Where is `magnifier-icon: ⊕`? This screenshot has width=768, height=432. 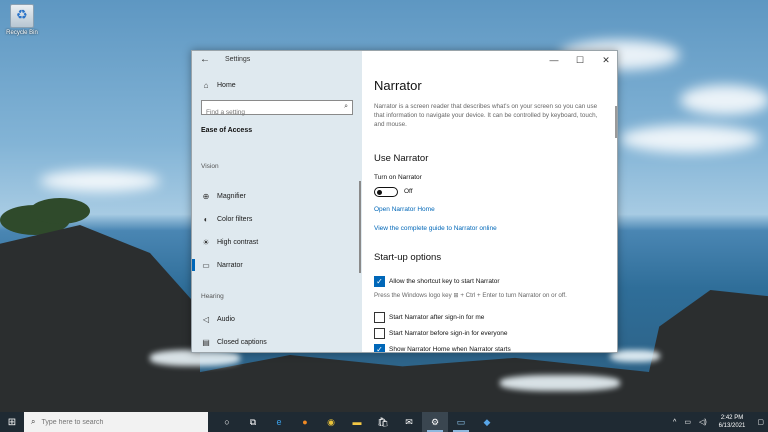
magnifier-icon: ⊕ is located at coordinates (206, 196).